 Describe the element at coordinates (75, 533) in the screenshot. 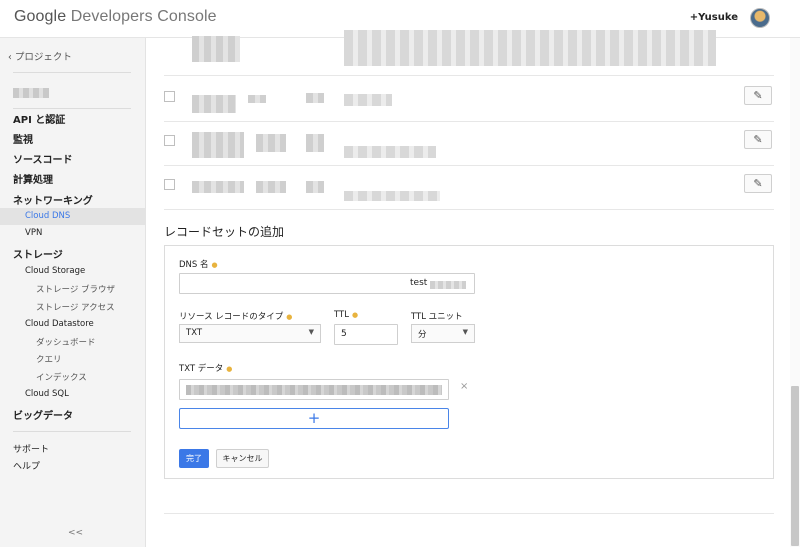

I see `collapse-sidebar-button: <<` at that location.